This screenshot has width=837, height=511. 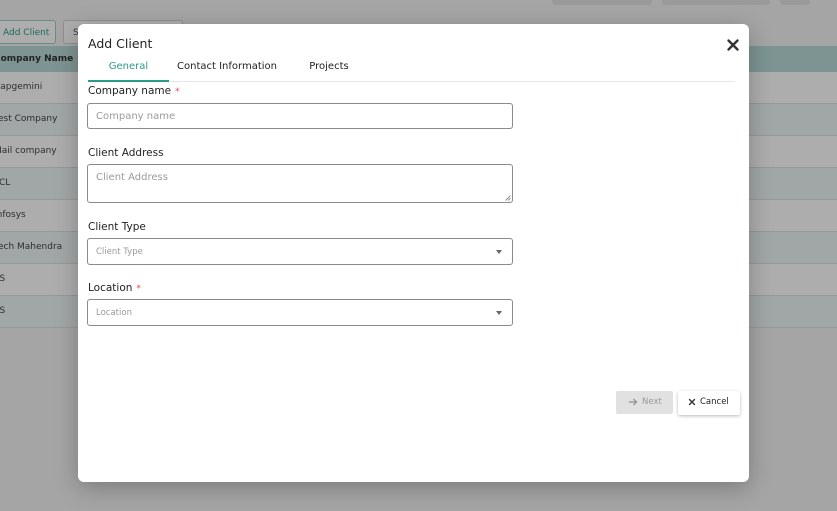 What do you see at coordinates (300, 116) in the screenshot?
I see `company-name-input` at bounding box center [300, 116].